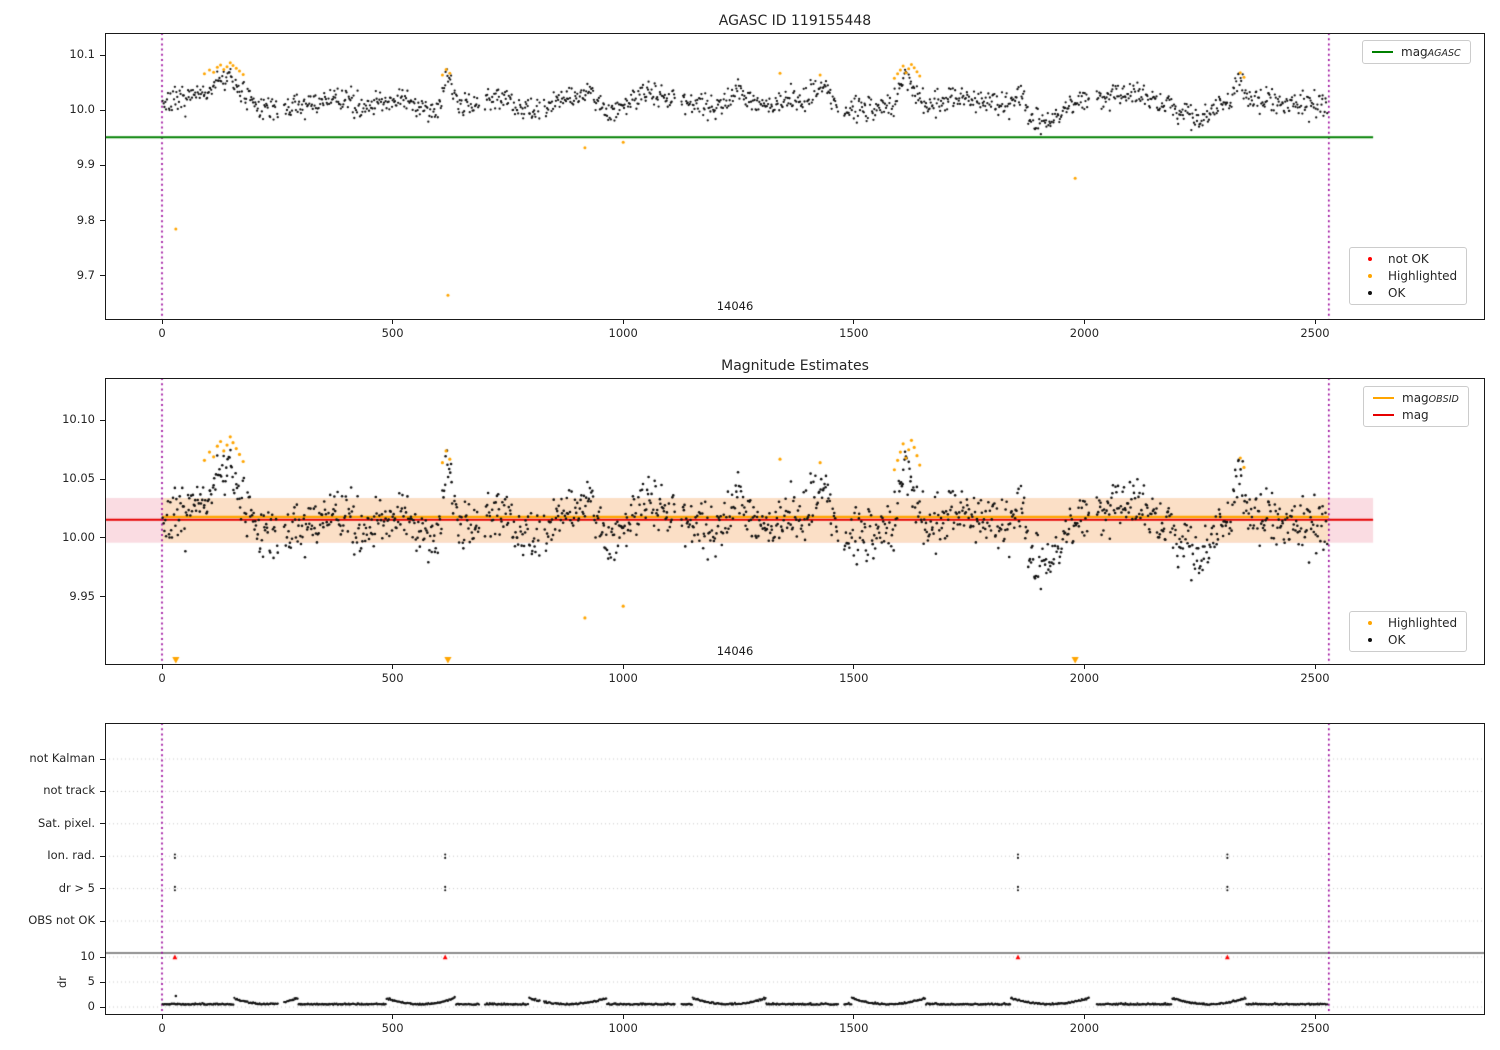 Image resolution: width=1500 pixels, height=1050 pixels. I want to click on legend-entry-mag-agasc: magAGASC, so click(1416, 52).